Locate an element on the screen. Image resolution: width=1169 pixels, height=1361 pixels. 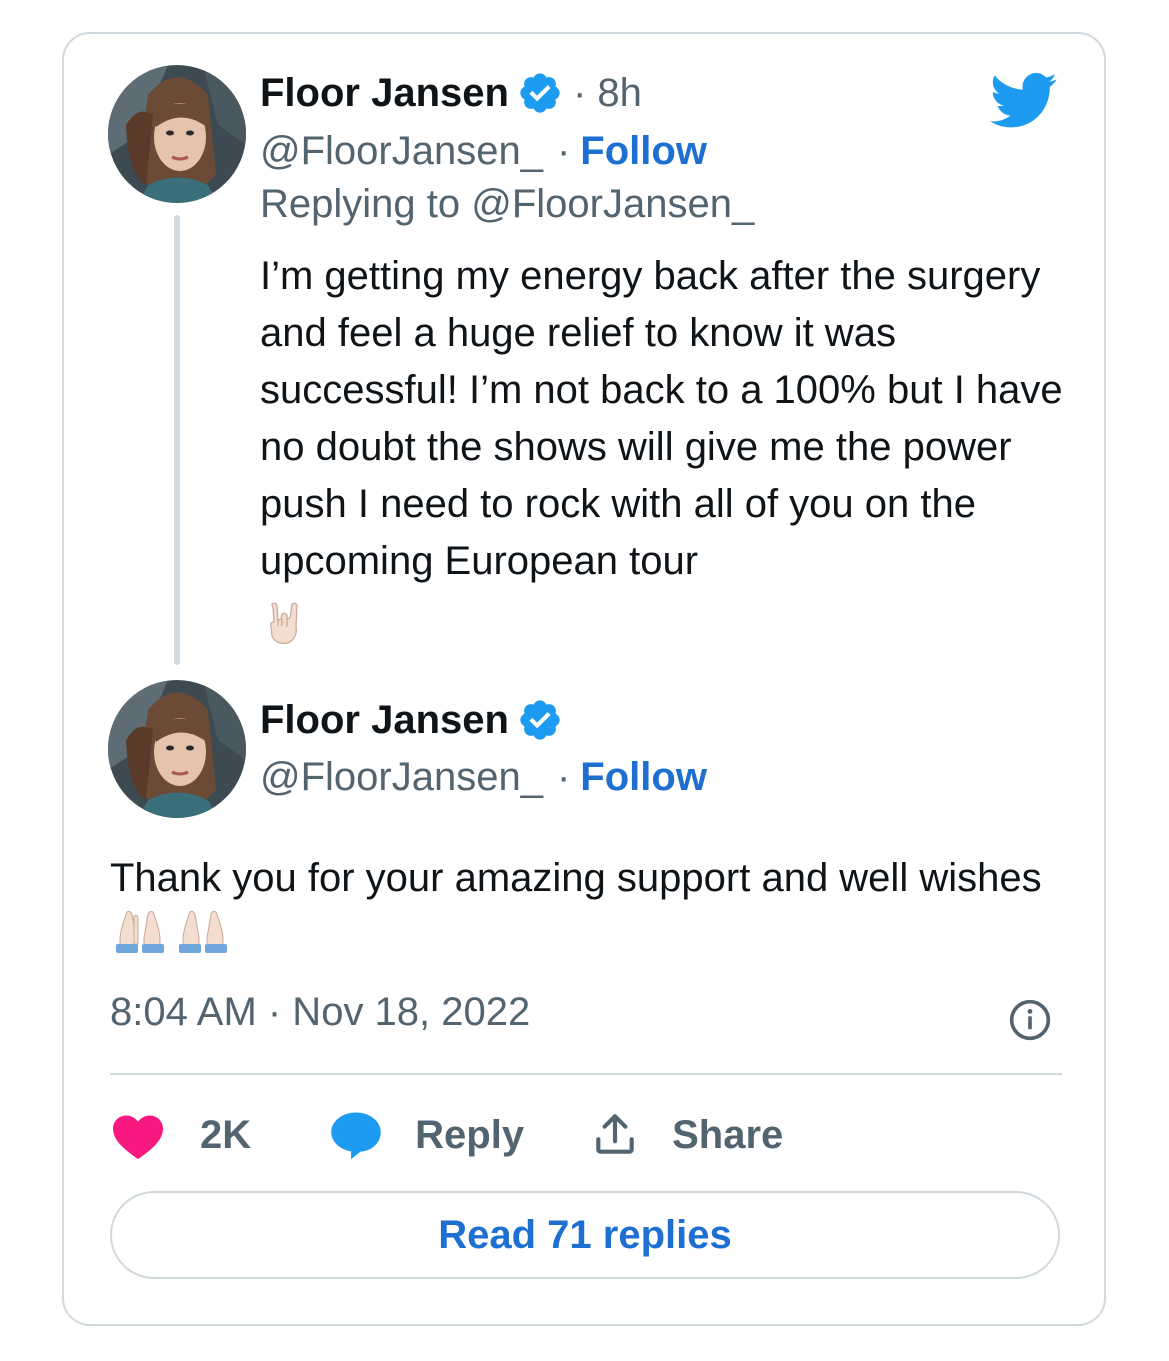
divider is located at coordinates (586, 1074).